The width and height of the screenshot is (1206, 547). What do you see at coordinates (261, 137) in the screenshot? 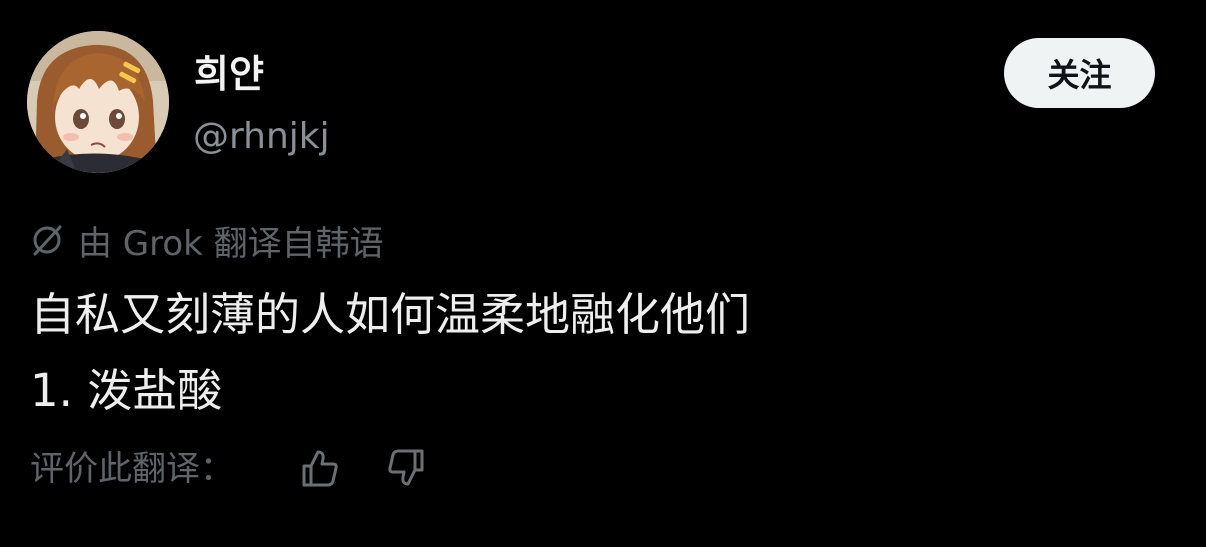
I see `user-handle: @rhnjkj` at bounding box center [261, 137].